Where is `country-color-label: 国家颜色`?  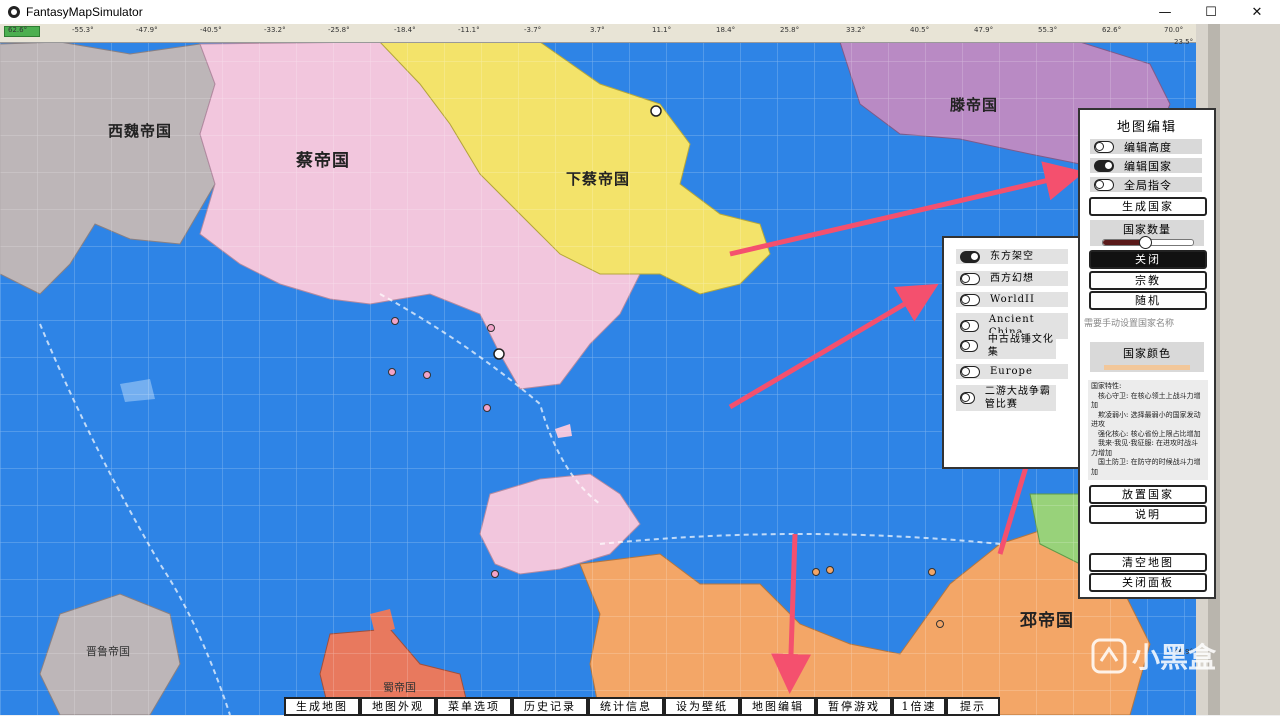
country-color-label: 国家颜色 is located at coordinates (1147, 353).